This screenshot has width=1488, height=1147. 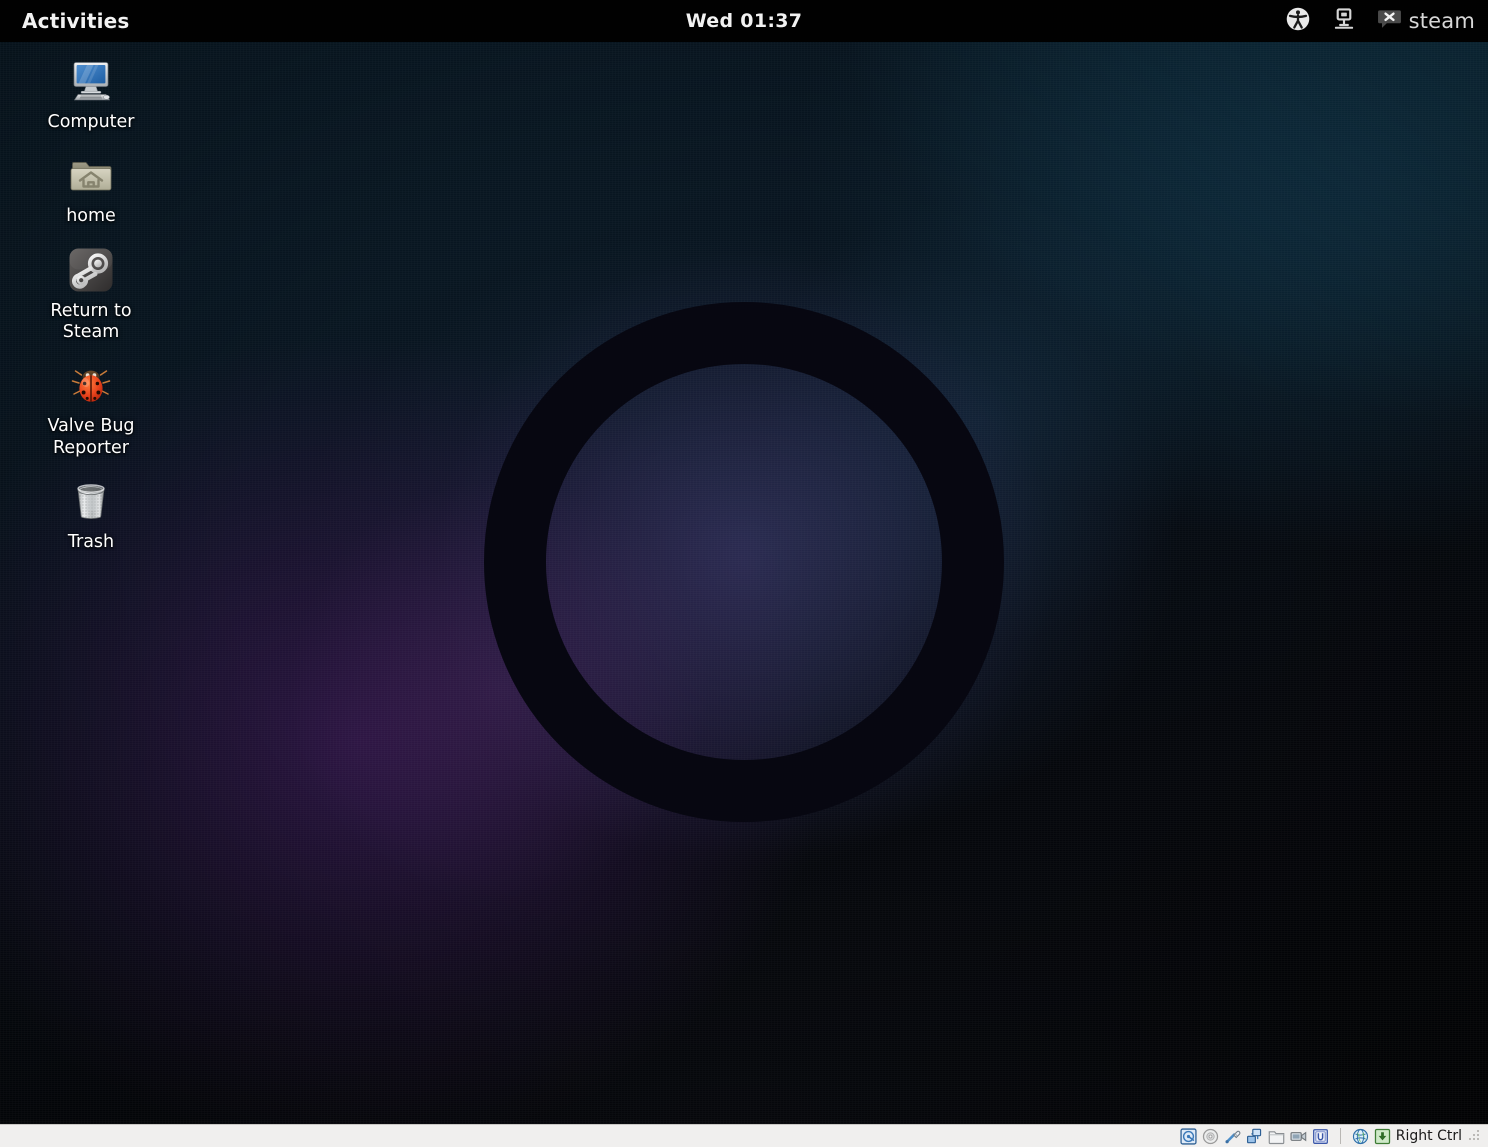 What do you see at coordinates (1254, 1136) in the screenshot?
I see `network-adapter-icon` at bounding box center [1254, 1136].